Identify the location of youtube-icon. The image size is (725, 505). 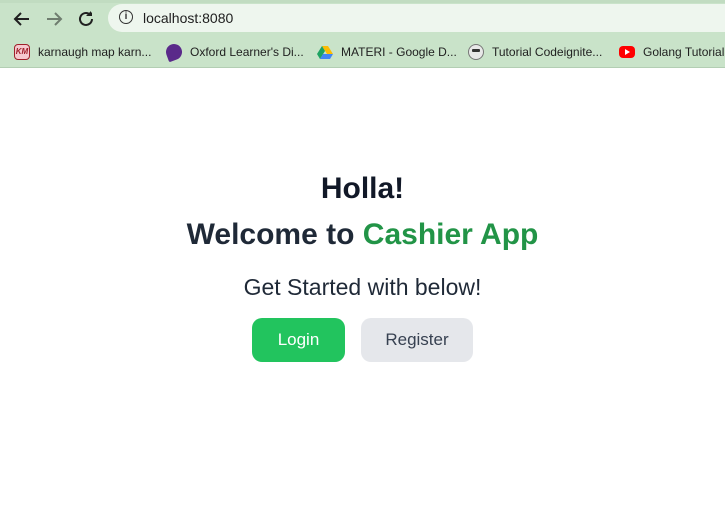
(627, 52).